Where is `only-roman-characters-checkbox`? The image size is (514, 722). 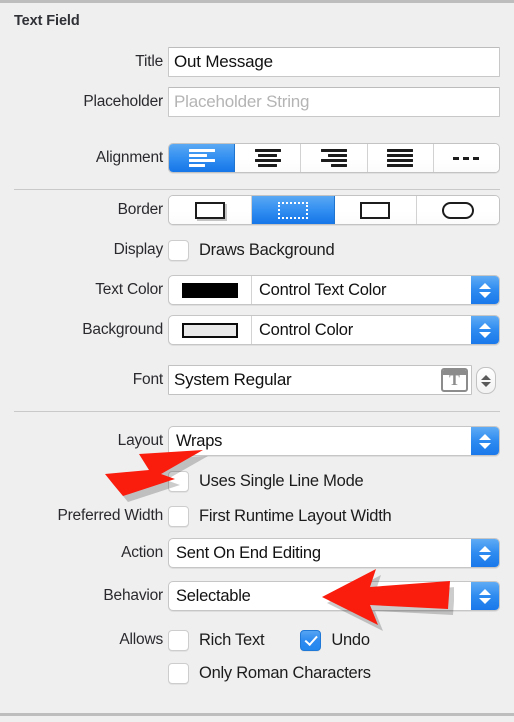
only-roman-characters-checkbox is located at coordinates (178, 673).